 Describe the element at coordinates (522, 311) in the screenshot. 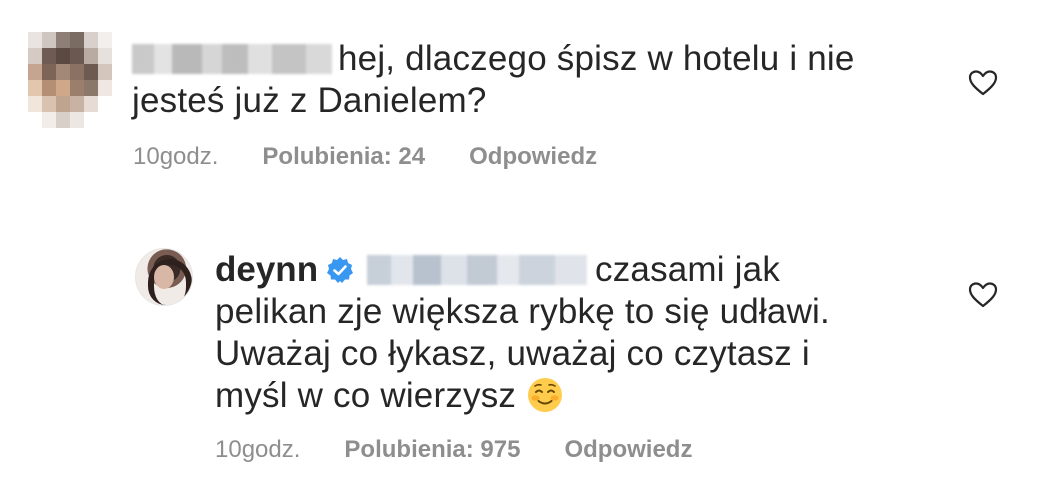

I see `reply-text-line2: pelikan zje większa rybkę to się udławi.` at that location.